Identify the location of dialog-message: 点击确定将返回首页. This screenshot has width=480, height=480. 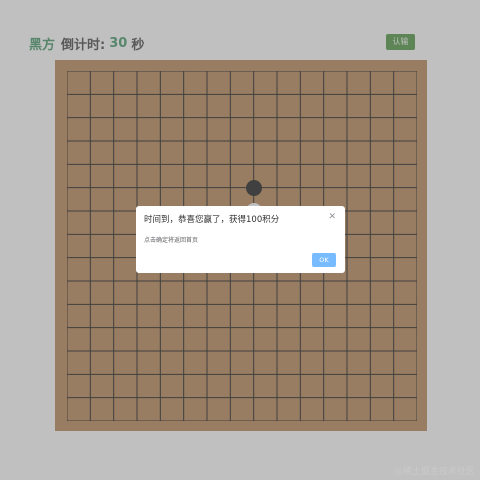
(171, 240).